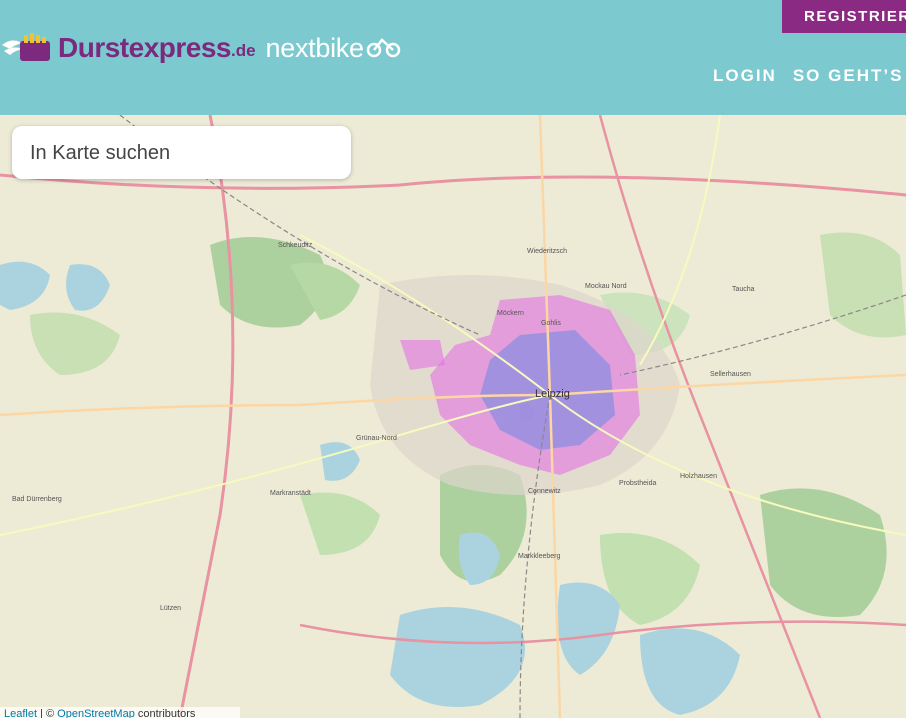 The height and width of the screenshot is (718, 906). What do you see at coordinates (243, 50) in the screenshot?
I see `brand-tld: .de` at bounding box center [243, 50].